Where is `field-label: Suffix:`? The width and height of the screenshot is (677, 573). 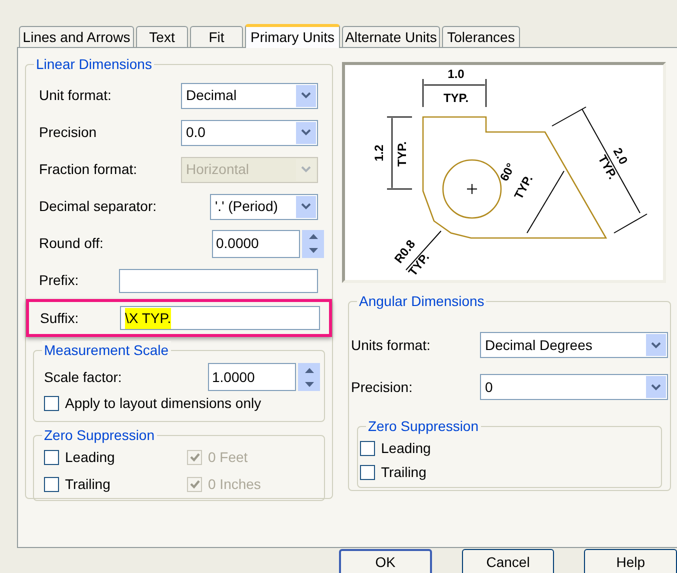
field-label: Suffix: is located at coordinates (60, 318).